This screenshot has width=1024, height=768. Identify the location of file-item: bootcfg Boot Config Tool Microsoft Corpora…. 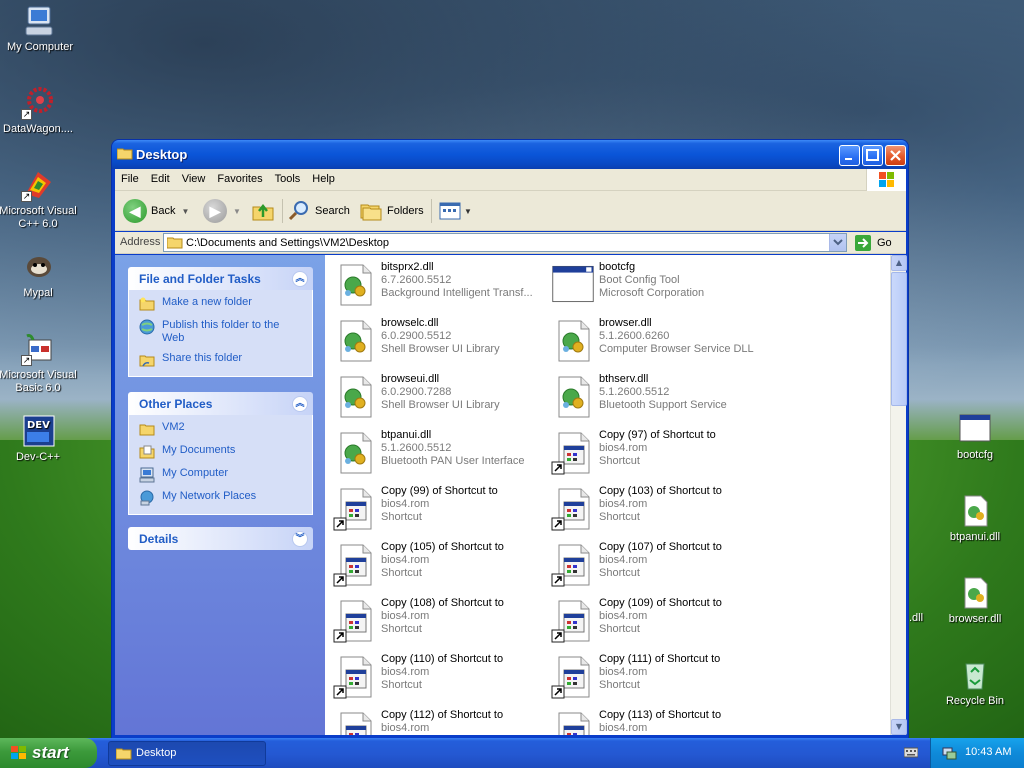
(654, 284).